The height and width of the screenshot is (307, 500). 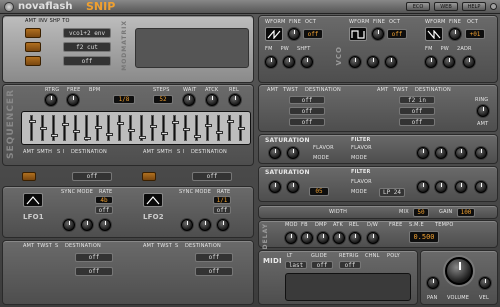 I want to click on mod-dest-3: off, so click(x=87, y=61).